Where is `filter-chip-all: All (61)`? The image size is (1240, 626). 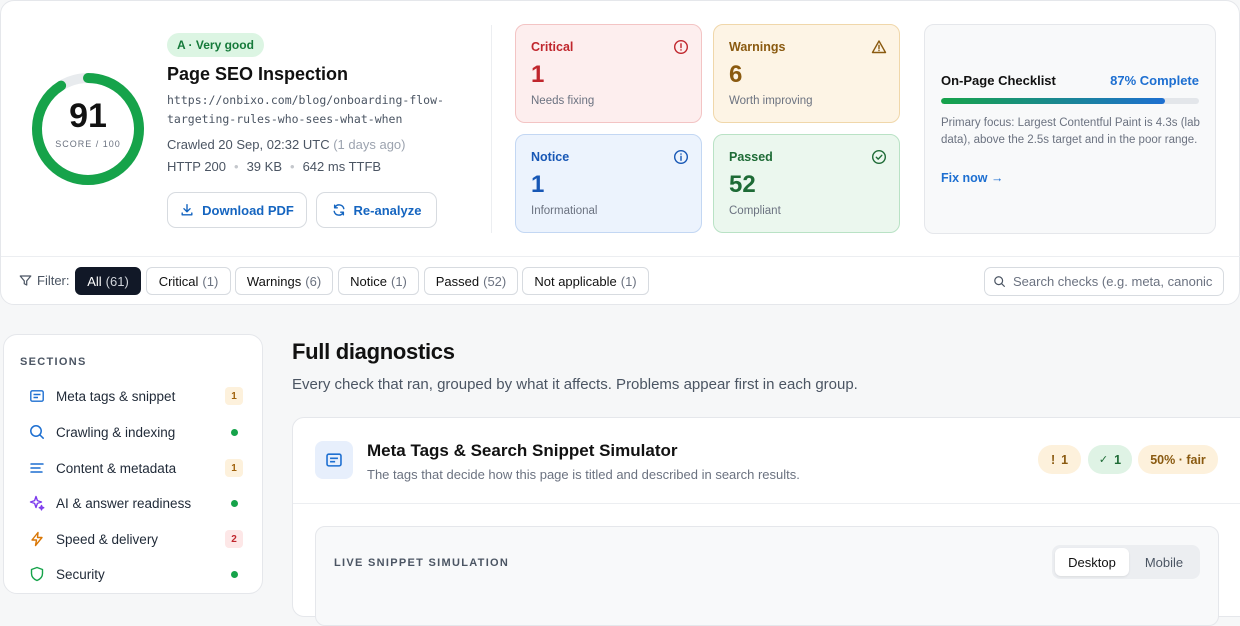
filter-chip-all: All (61) is located at coordinates (108, 281).